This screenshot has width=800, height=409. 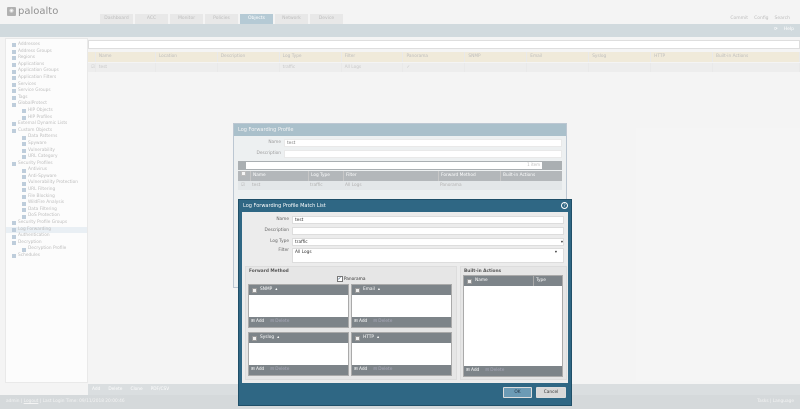 I want to click on name-field: test, so click(x=428, y=219).